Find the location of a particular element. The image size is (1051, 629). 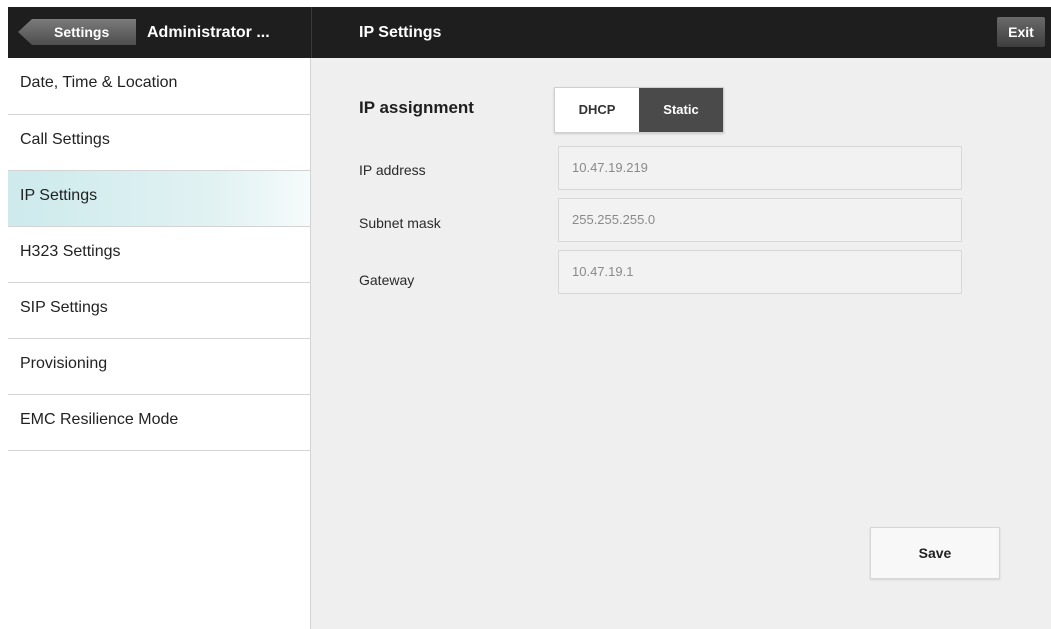

static-option-button: Static is located at coordinates (681, 110).